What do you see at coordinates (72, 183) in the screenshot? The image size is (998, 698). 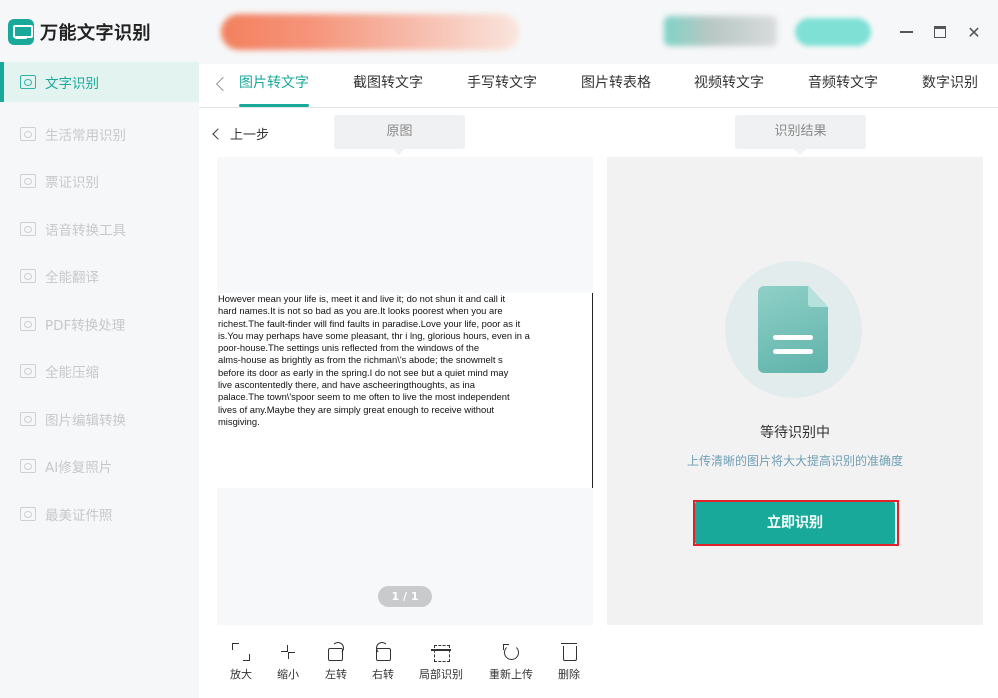 I see `sidebar-item-label: 票证识别` at bounding box center [72, 183].